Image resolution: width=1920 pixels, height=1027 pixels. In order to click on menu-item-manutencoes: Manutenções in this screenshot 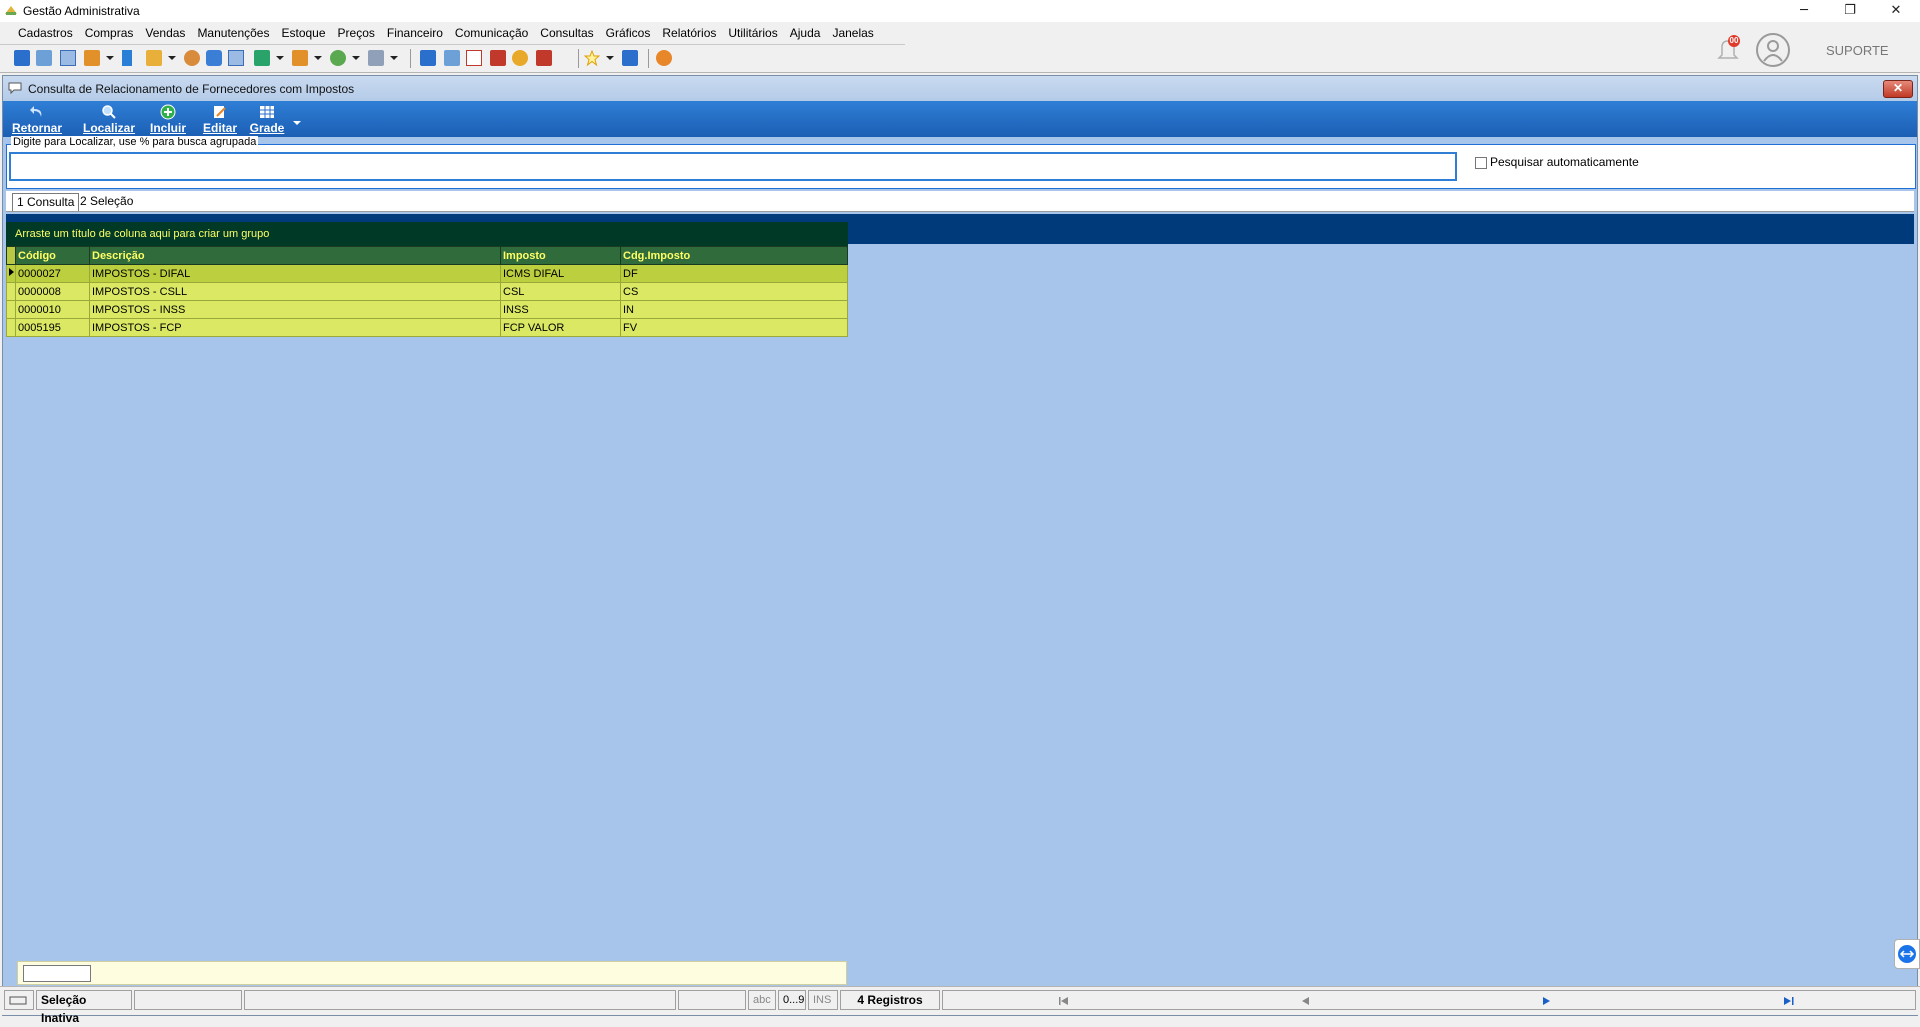, I will do `click(233, 33)`.